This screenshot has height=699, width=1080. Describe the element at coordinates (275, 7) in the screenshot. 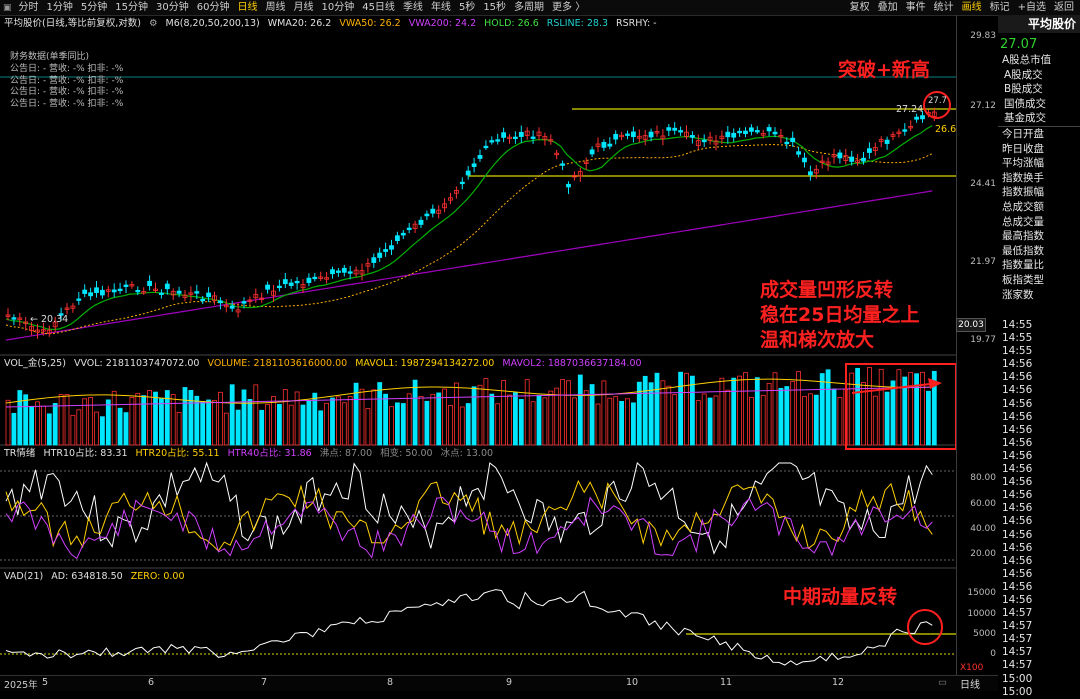

I see `timeframe-7: 周线` at that location.